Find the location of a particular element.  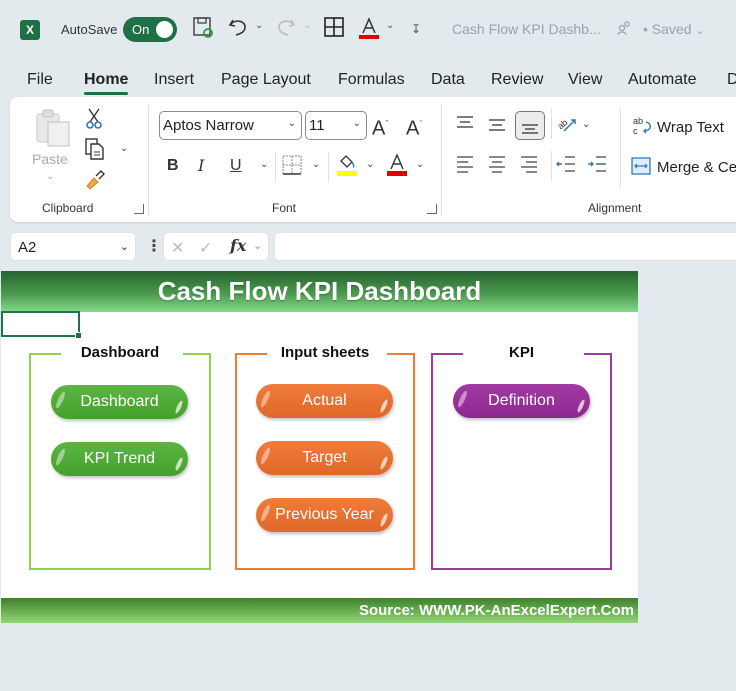

redo-dropdown-icon: ⌄ is located at coordinates (307, 25).